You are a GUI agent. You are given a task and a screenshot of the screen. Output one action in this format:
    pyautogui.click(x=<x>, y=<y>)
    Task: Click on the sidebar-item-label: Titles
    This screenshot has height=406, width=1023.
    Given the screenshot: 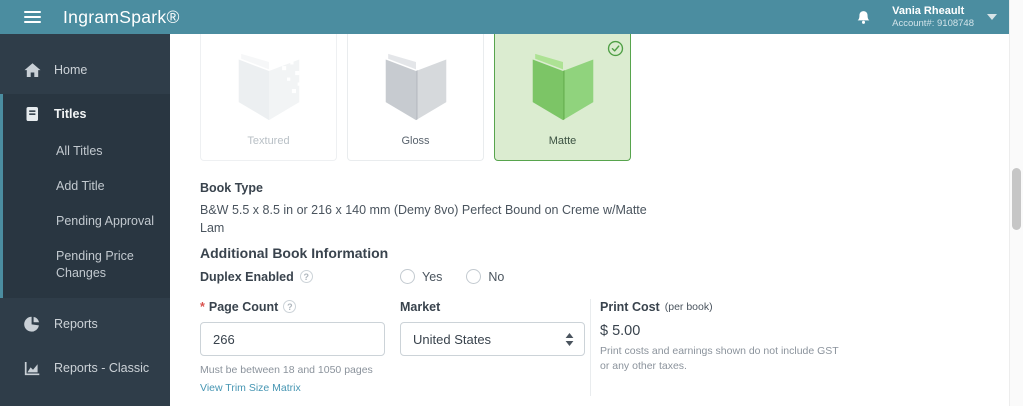 What is the action you would take?
    pyautogui.click(x=70, y=114)
    